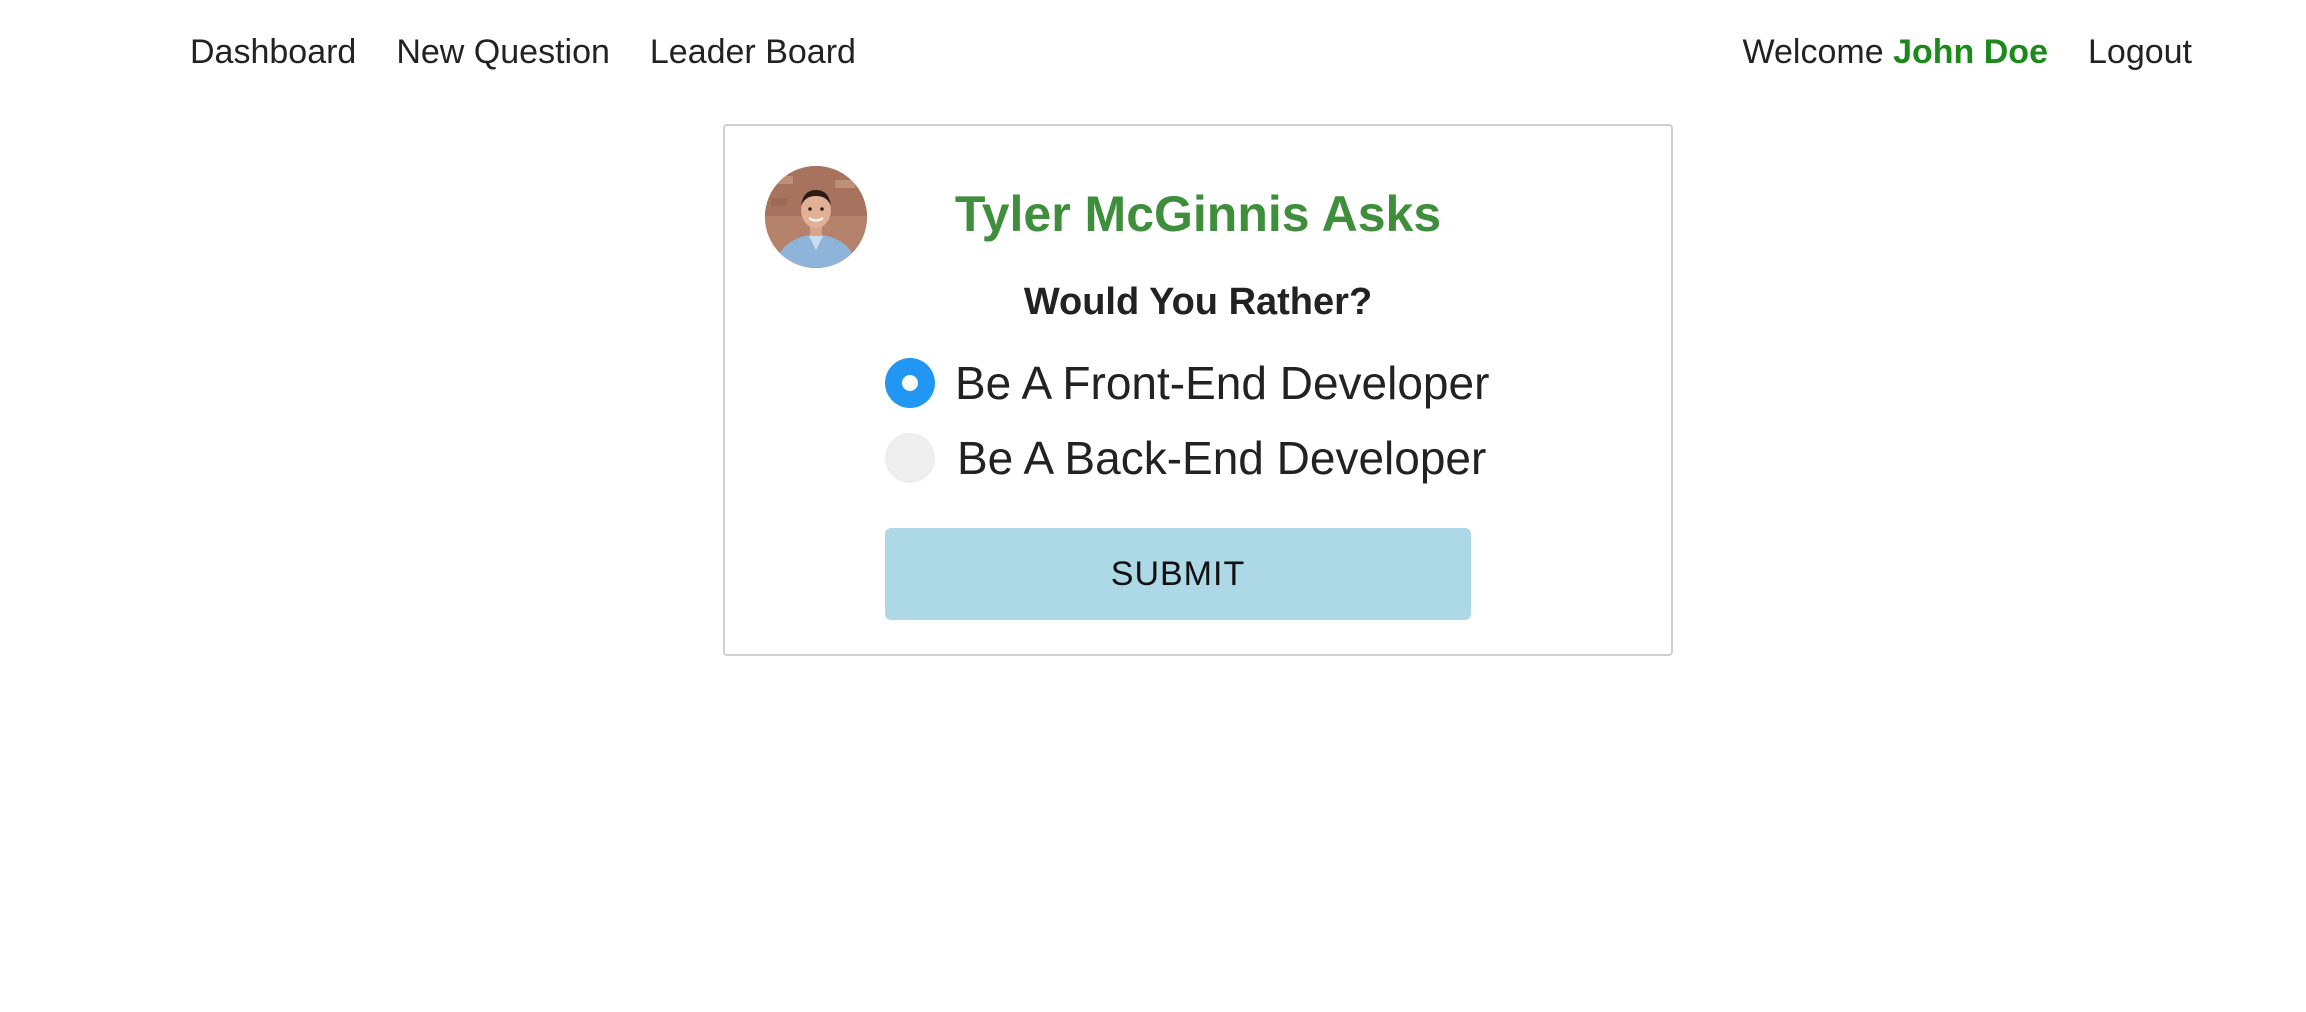 This screenshot has height=1012, width=2306. Describe the element at coordinates (753, 52) in the screenshot. I see `nav-link-leader-board: Leader Board` at that location.